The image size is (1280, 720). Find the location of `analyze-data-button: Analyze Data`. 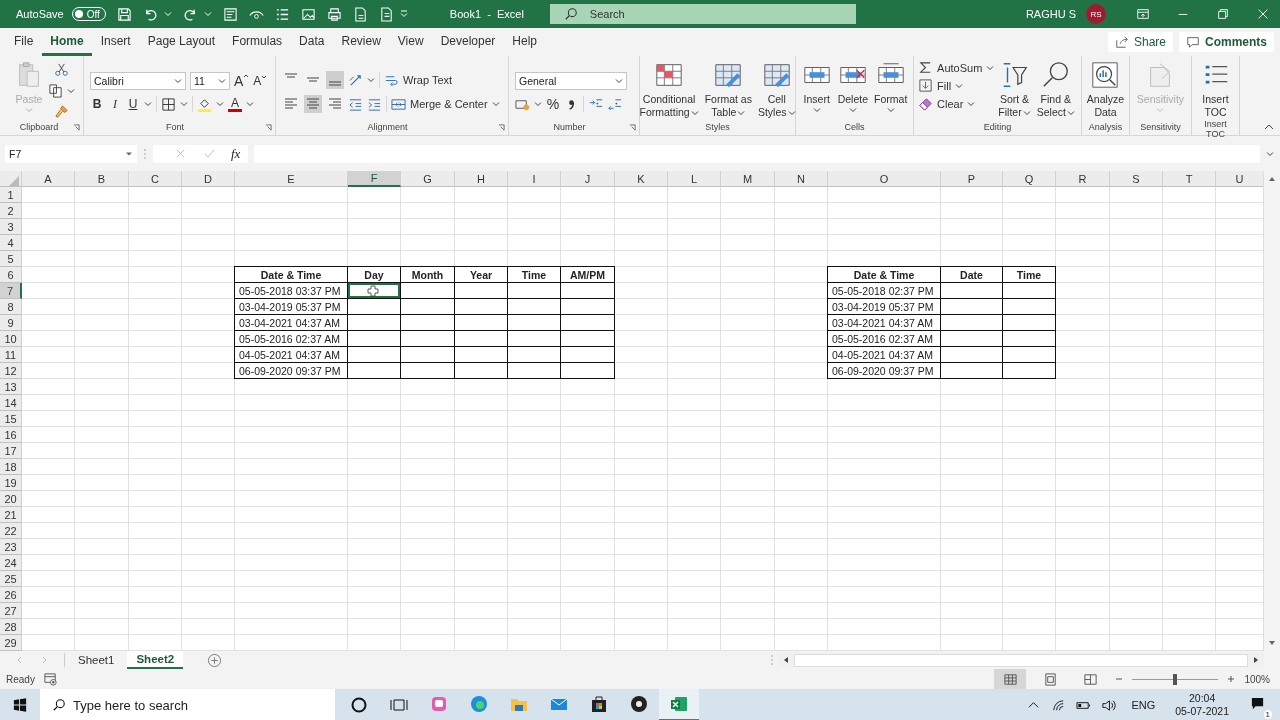

analyze-data-button: Analyze Data is located at coordinates (1105, 89).